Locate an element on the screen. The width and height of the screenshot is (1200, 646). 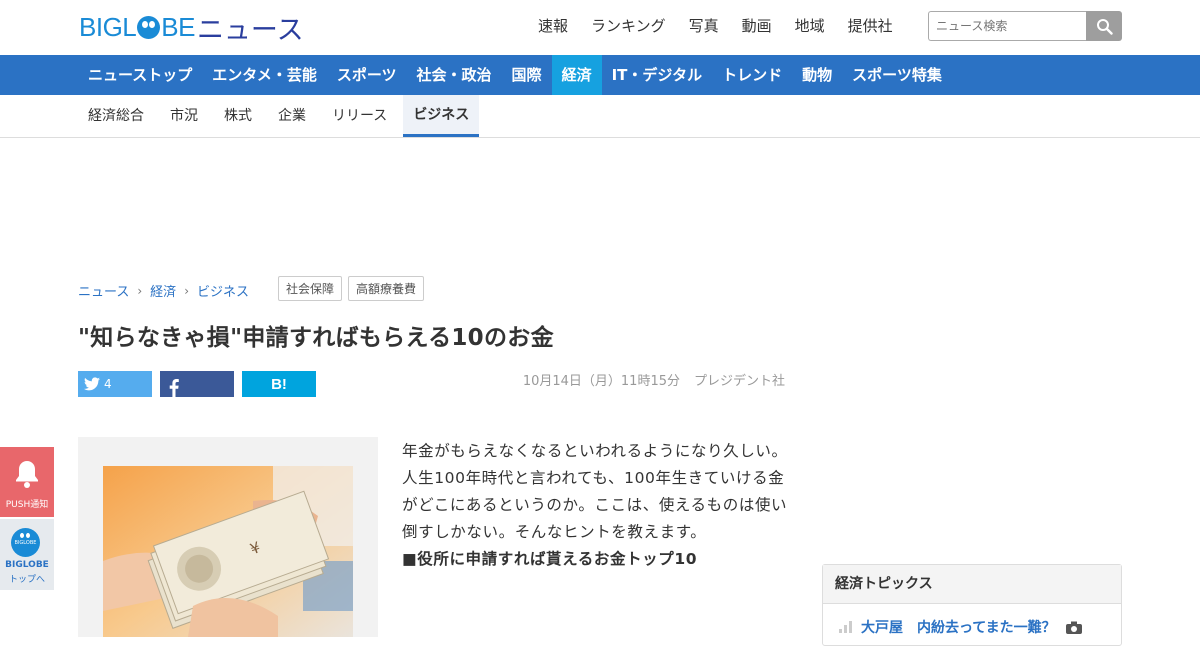
site-header: BIGL BE ニュース 速報 ランキング 写真 動画 地域 提供社 is located at coordinates (600, 27).